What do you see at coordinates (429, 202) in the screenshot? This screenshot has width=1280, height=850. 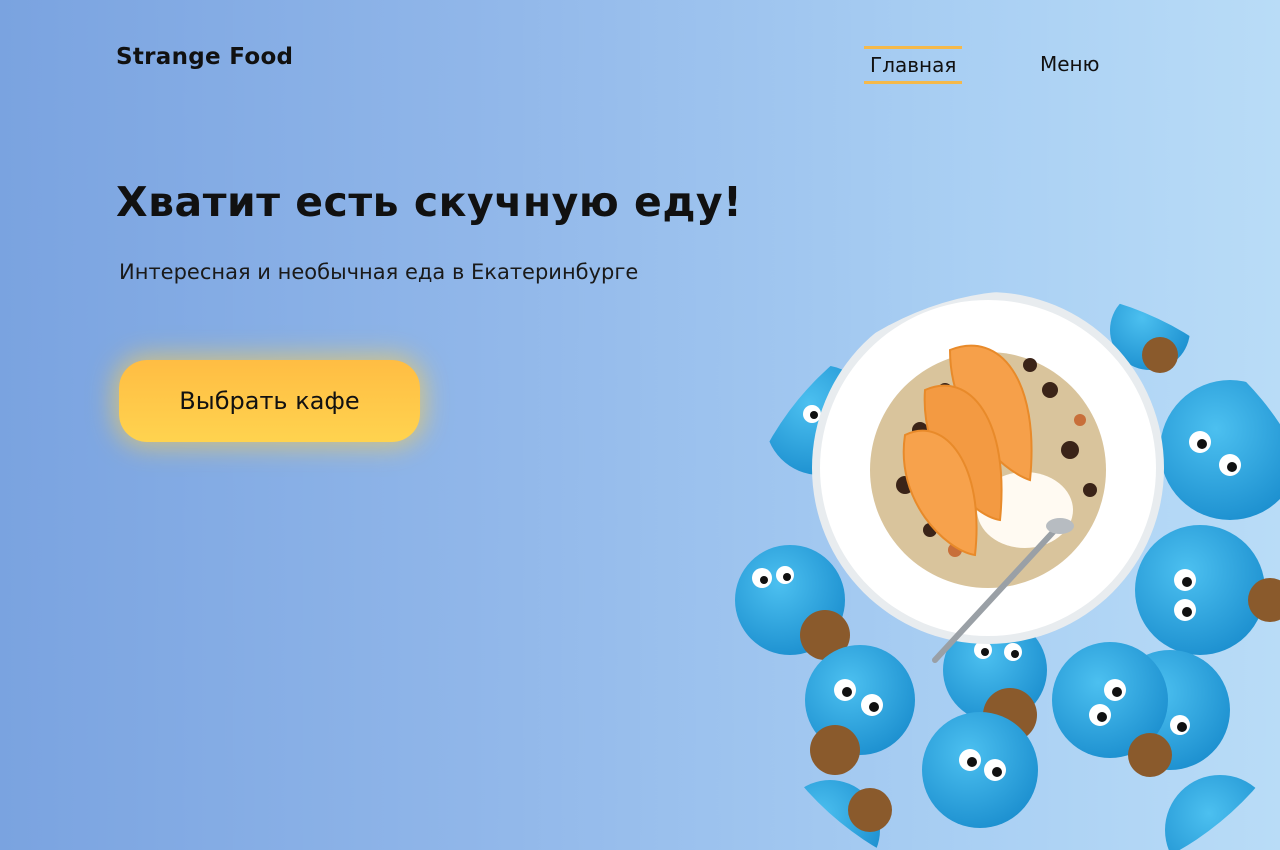 I see `hero-headline: Хватит есть скучную еду!` at bounding box center [429, 202].